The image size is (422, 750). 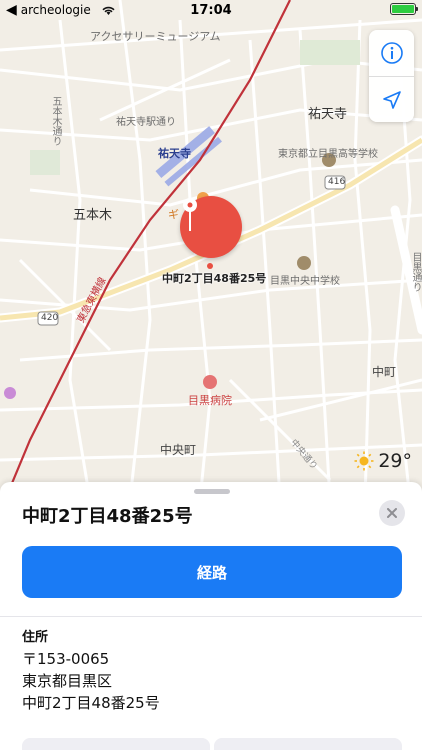 What do you see at coordinates (305, 281) in the screenshot?
I see `label-junior-high: 目黒中央中学校` at bounding box center [305, 281].